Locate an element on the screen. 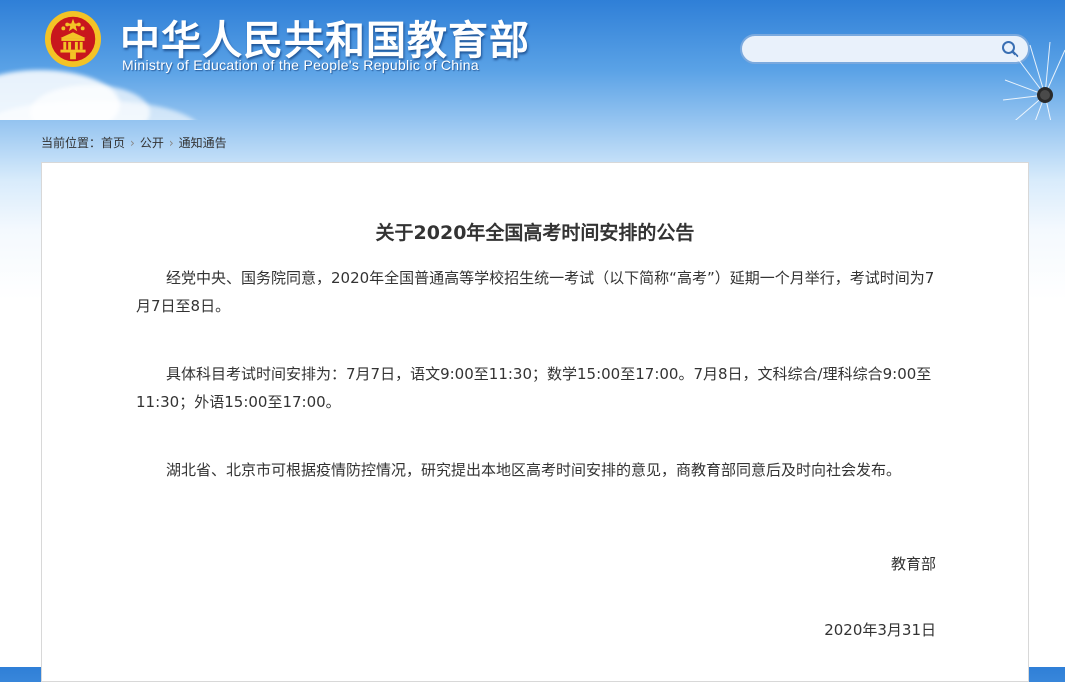  search-input is located at coordinates (869, 49).